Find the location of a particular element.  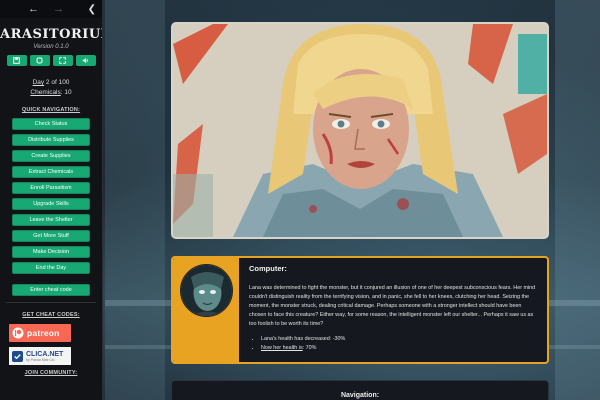

cheat-codes-heading-text: GET CHEAT CODES: is located at coordinates (51, 315).